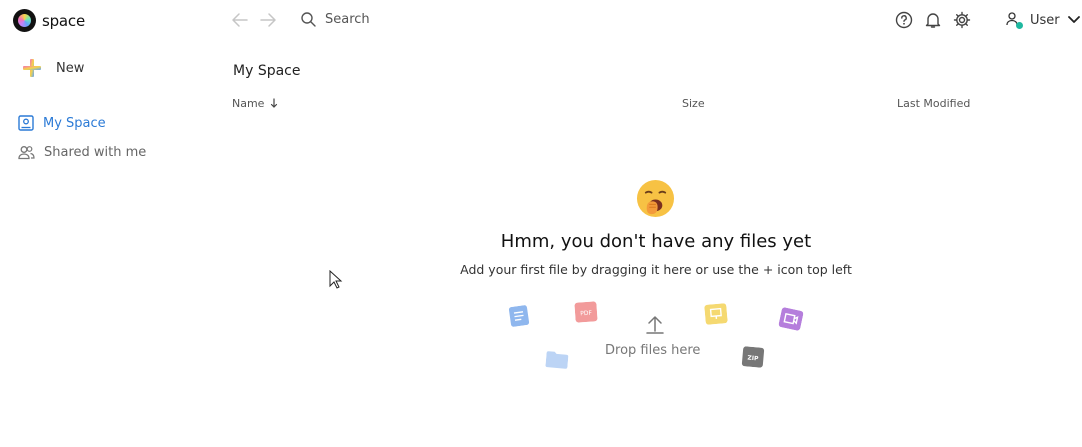 This screenshot has height=447, width=1082. I want to click on empty-state-title: Hmm, you don't have any files yet, so click(656, 241).